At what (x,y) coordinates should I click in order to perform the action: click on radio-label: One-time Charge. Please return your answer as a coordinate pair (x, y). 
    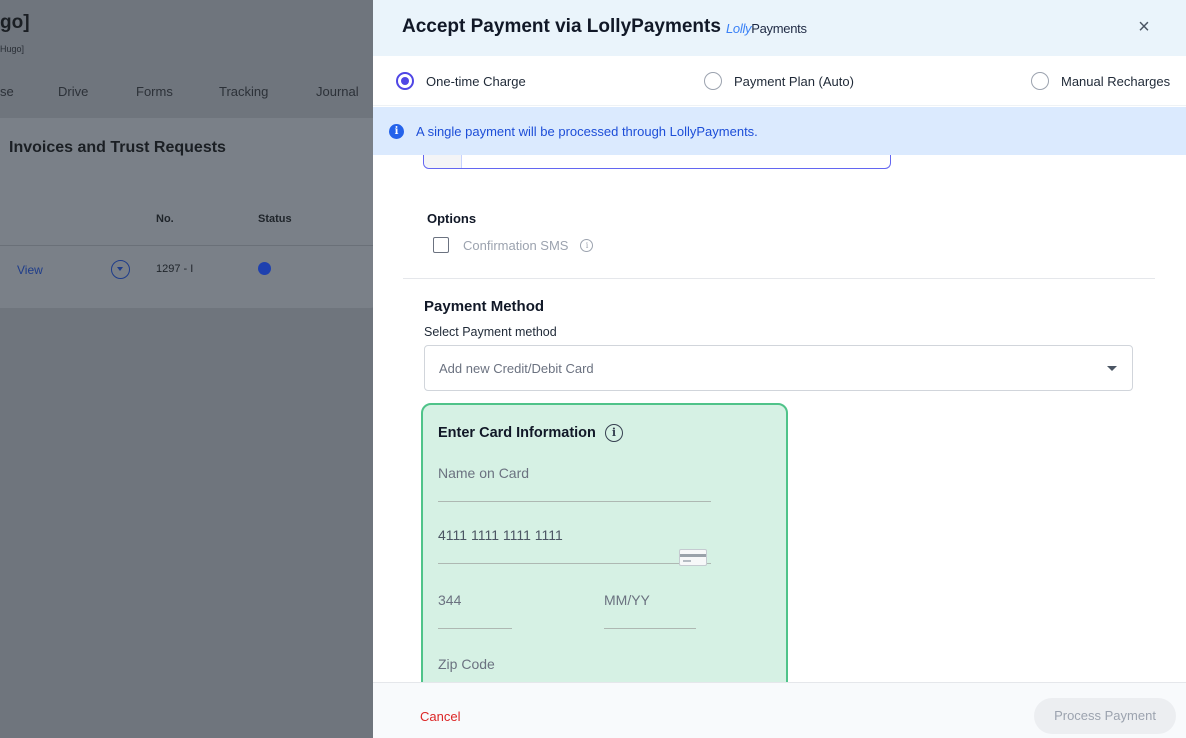
    Looking at the image, I should click on (476, 81).